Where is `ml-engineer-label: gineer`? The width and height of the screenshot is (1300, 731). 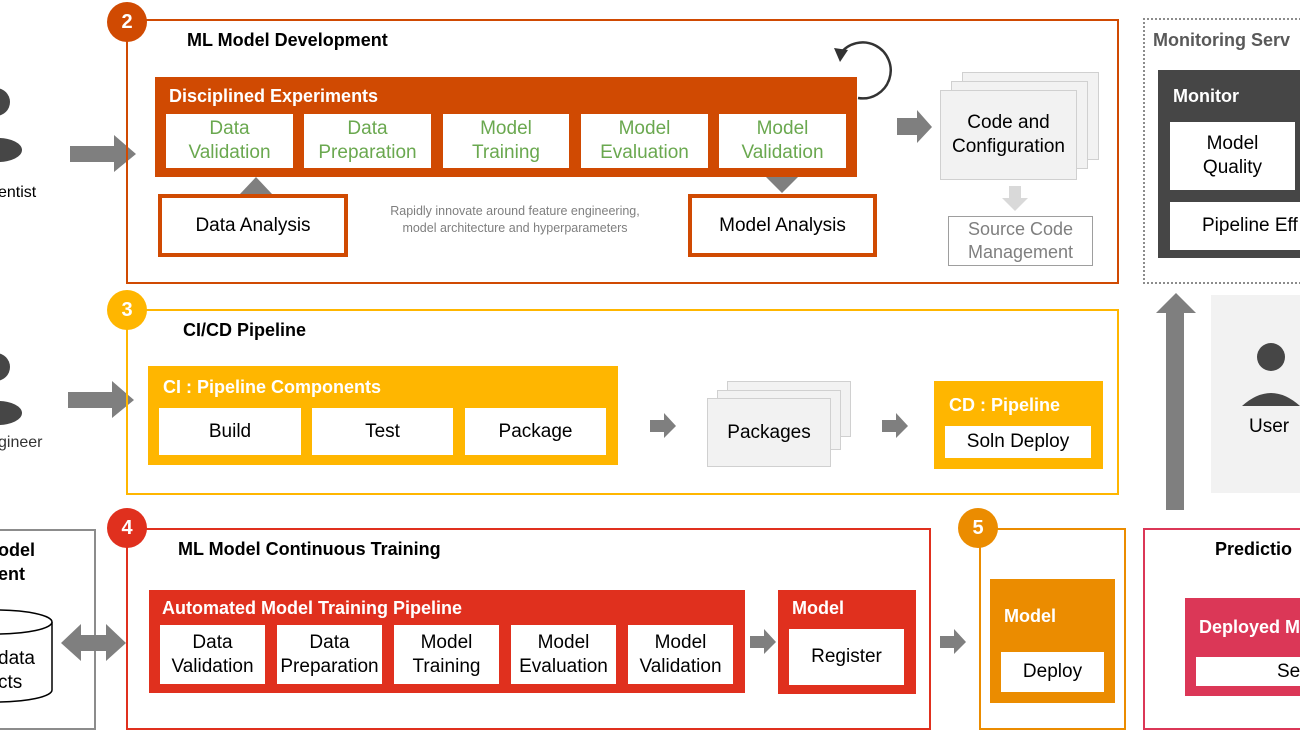 ml-engineer-label: gineer is located at coordinates (21, 442).